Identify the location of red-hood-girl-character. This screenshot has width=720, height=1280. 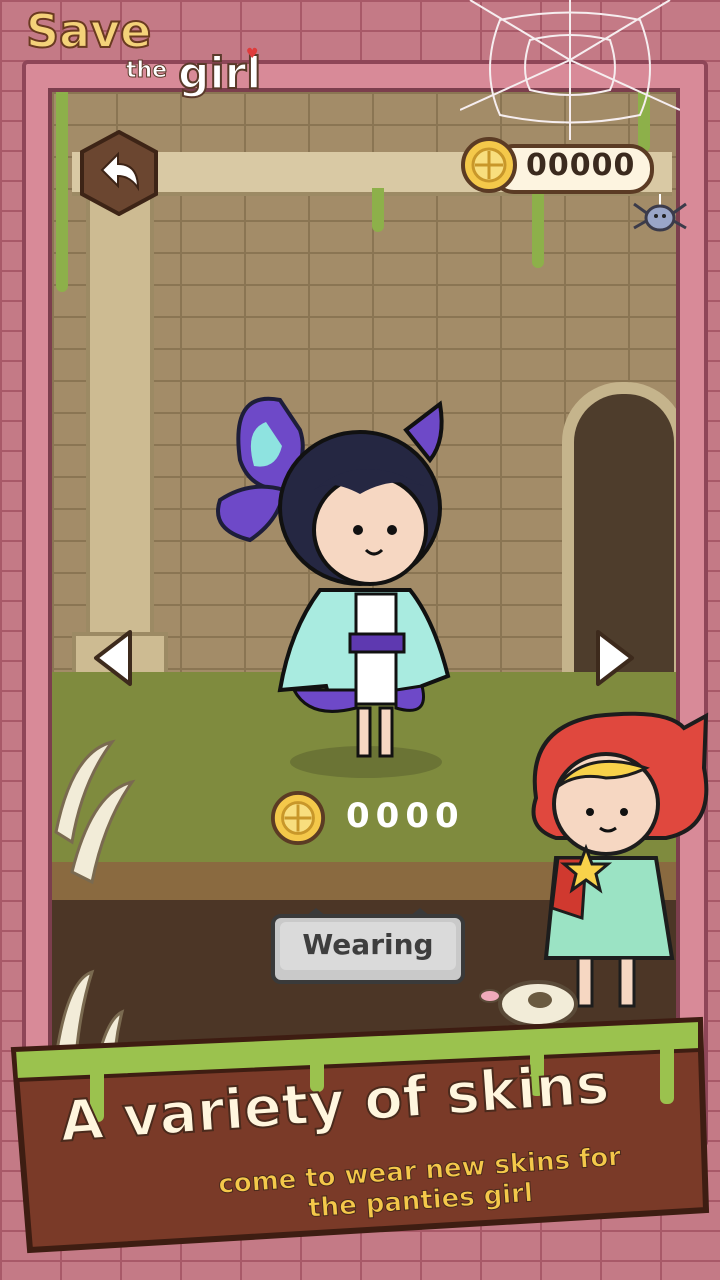
(620, 859).